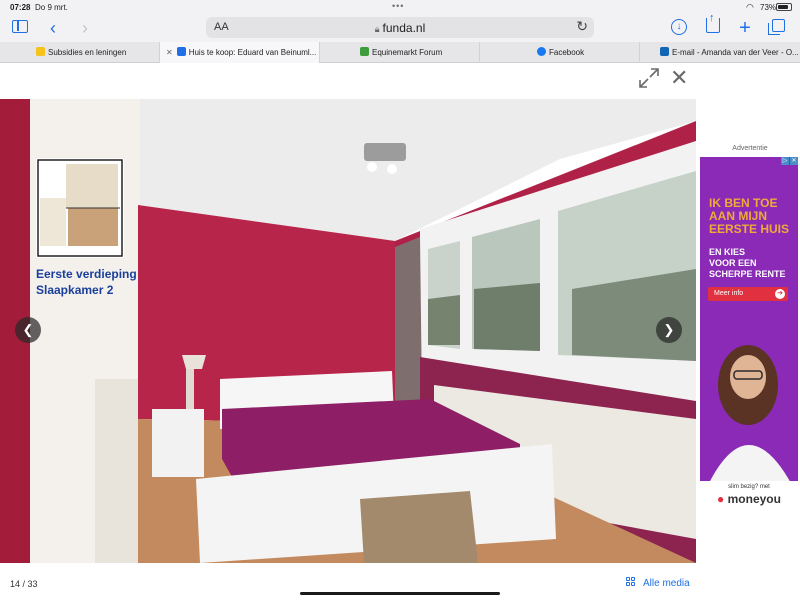 The width and height of the screenshot is (800, 600). I want to click on ad-brand-name: moneyou, so click(754, 499).